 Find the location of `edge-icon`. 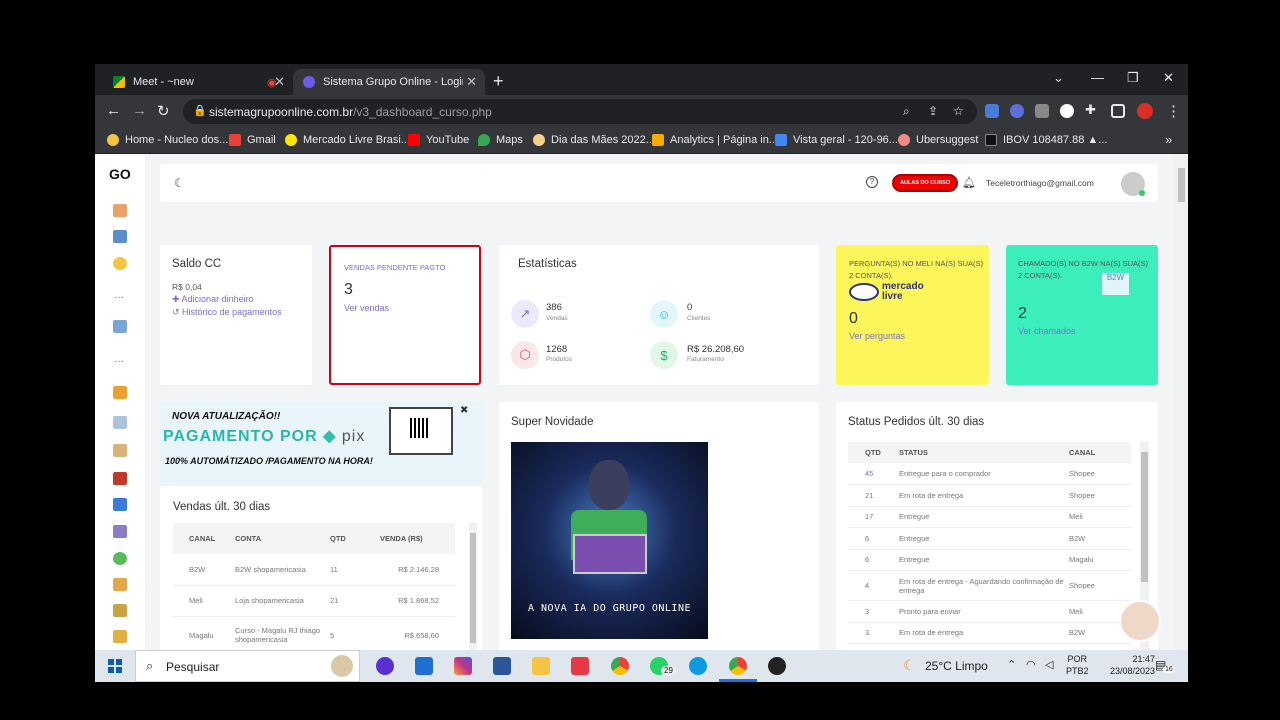

edge-icon is located at coordinates (698, 666).